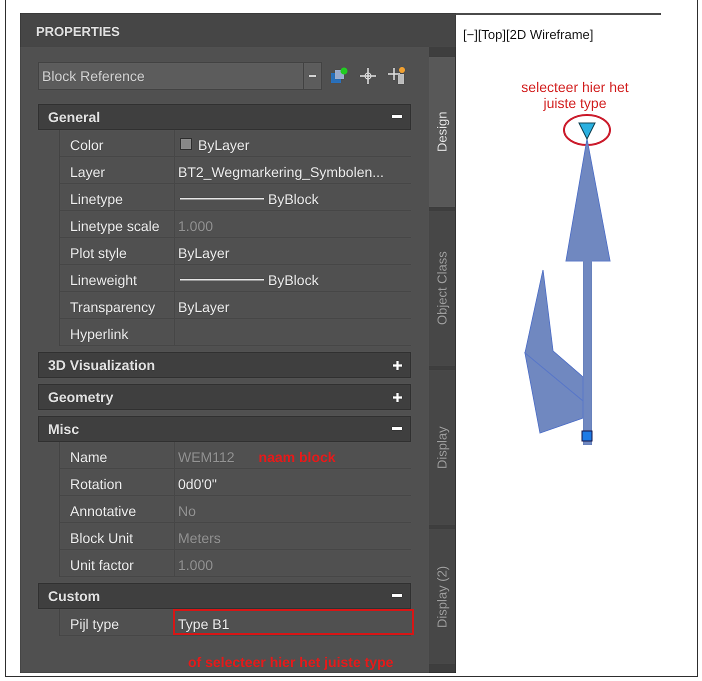  Describe the element at coordinates (291, 662) in the screenshot. I see `annotation-text: of selecteer hier het juiste type` at that location.